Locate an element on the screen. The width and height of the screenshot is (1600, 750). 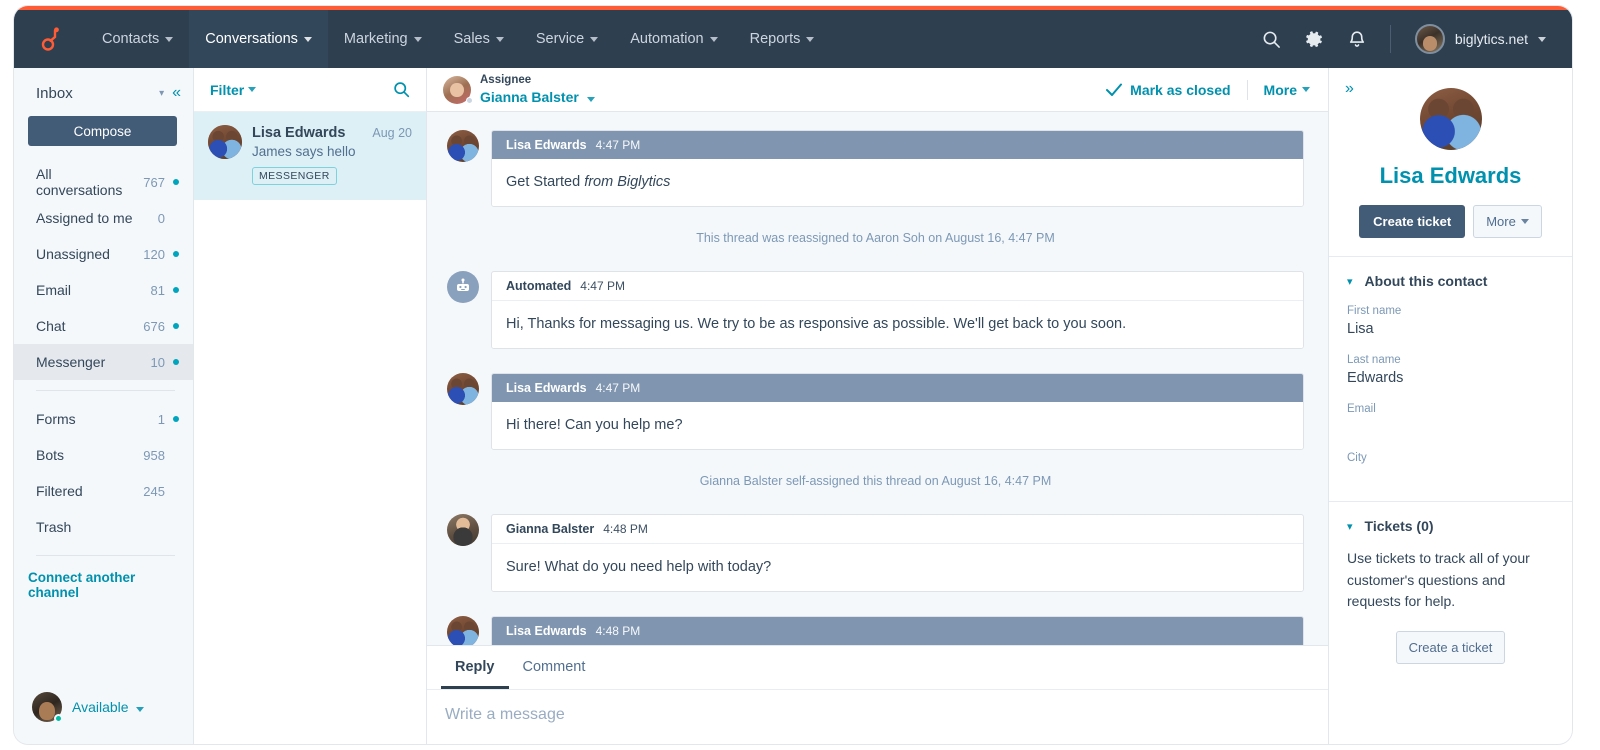
message-author: Gianna Balster is located at coordinates (550, 529).